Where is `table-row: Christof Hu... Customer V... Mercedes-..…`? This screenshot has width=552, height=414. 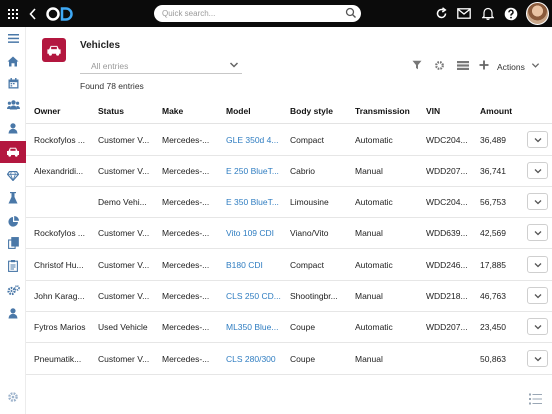 table-row: Christof Hu... Customer V... Mercedes-..… is located at coordinates (289, 265).